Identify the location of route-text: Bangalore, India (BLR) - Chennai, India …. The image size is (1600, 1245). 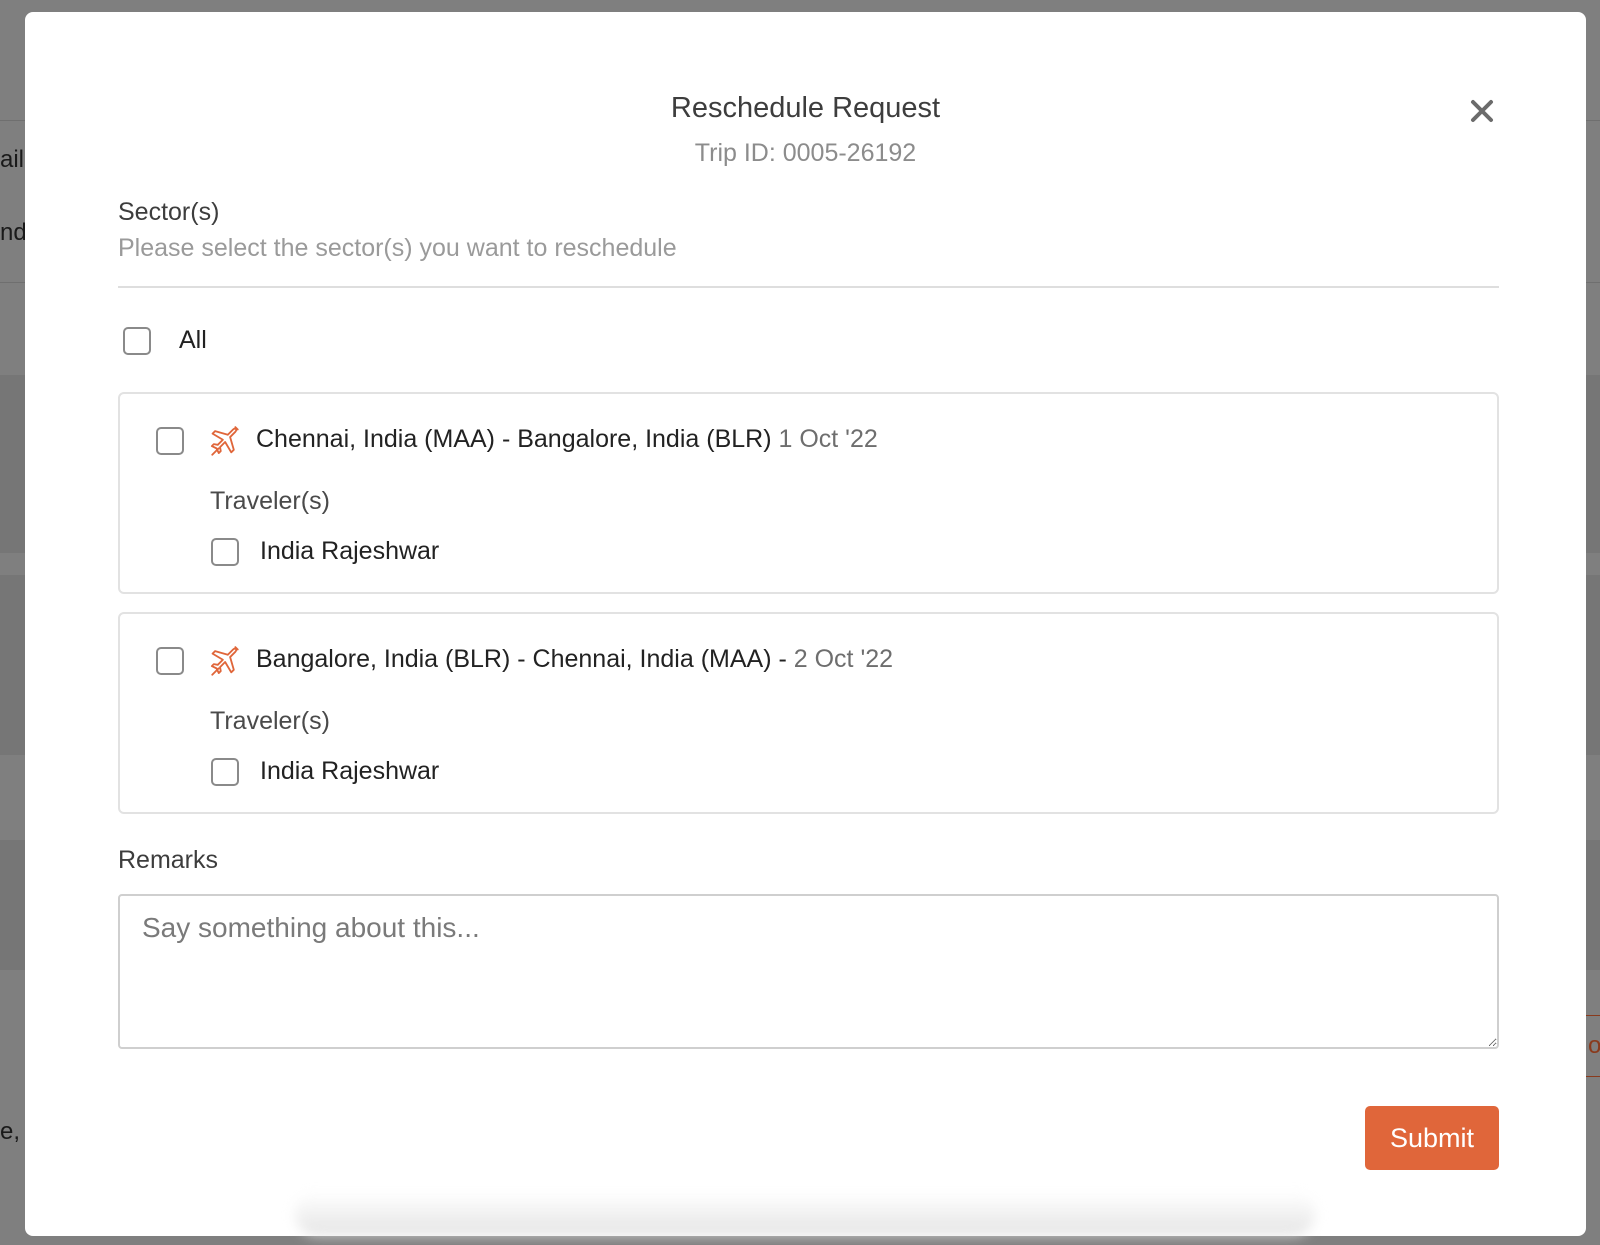
(521, 659).